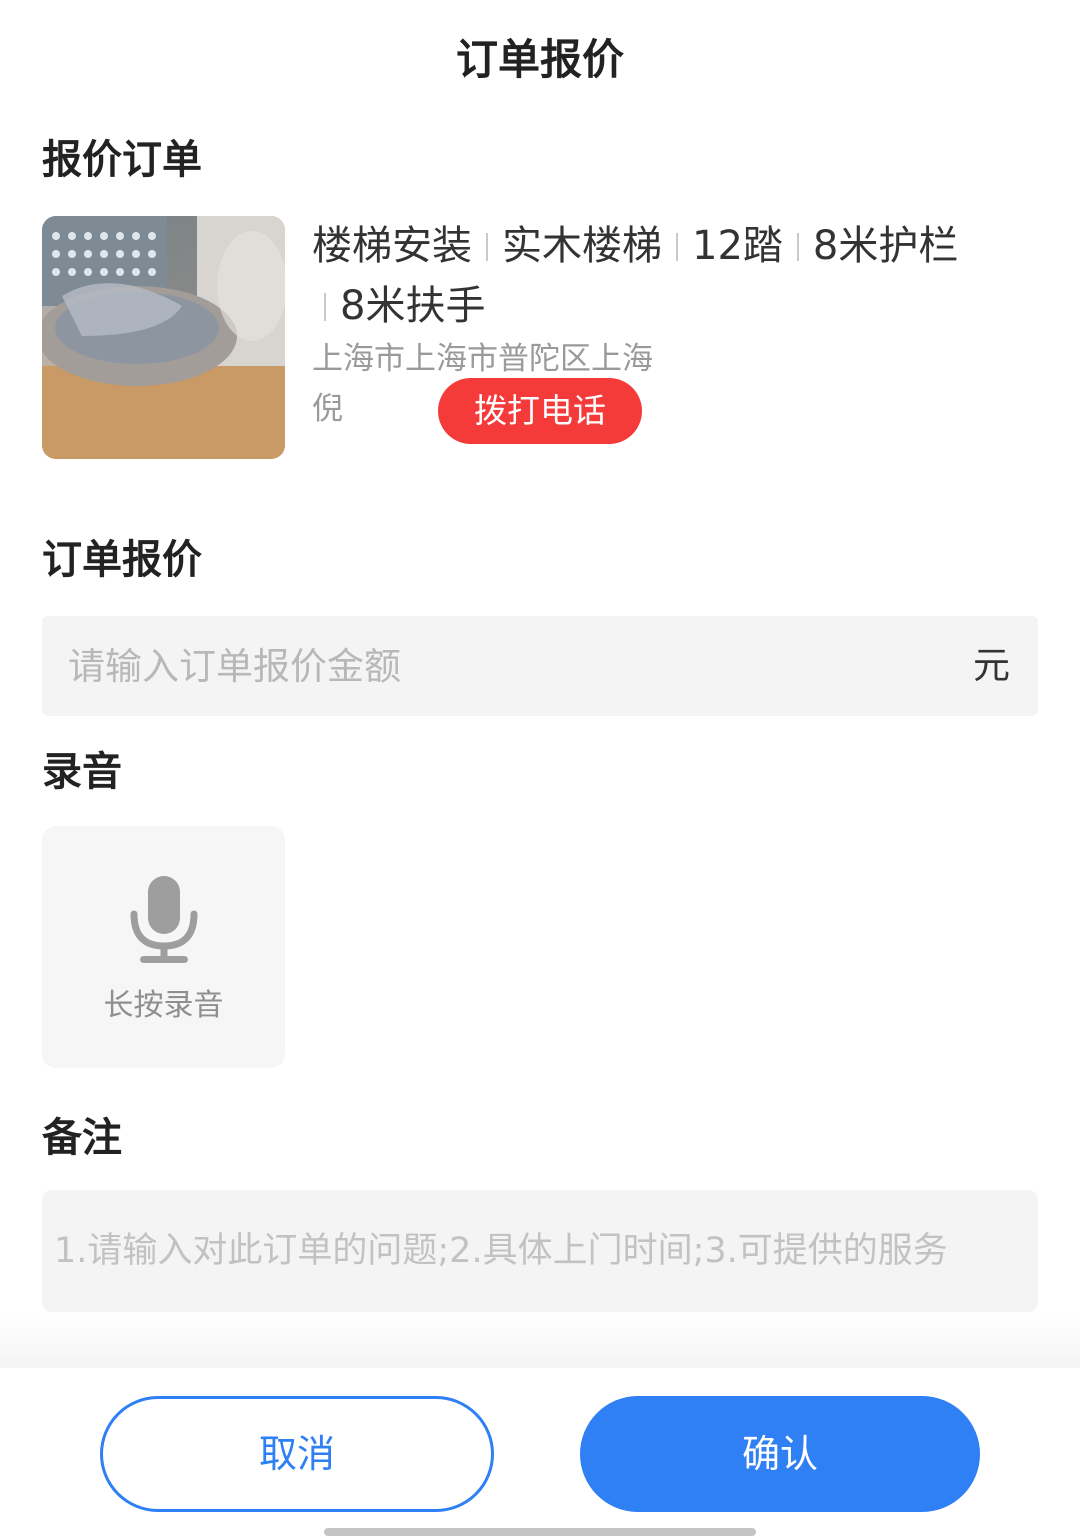  I want to click on record-button: 长按录音, so click(163, 947).